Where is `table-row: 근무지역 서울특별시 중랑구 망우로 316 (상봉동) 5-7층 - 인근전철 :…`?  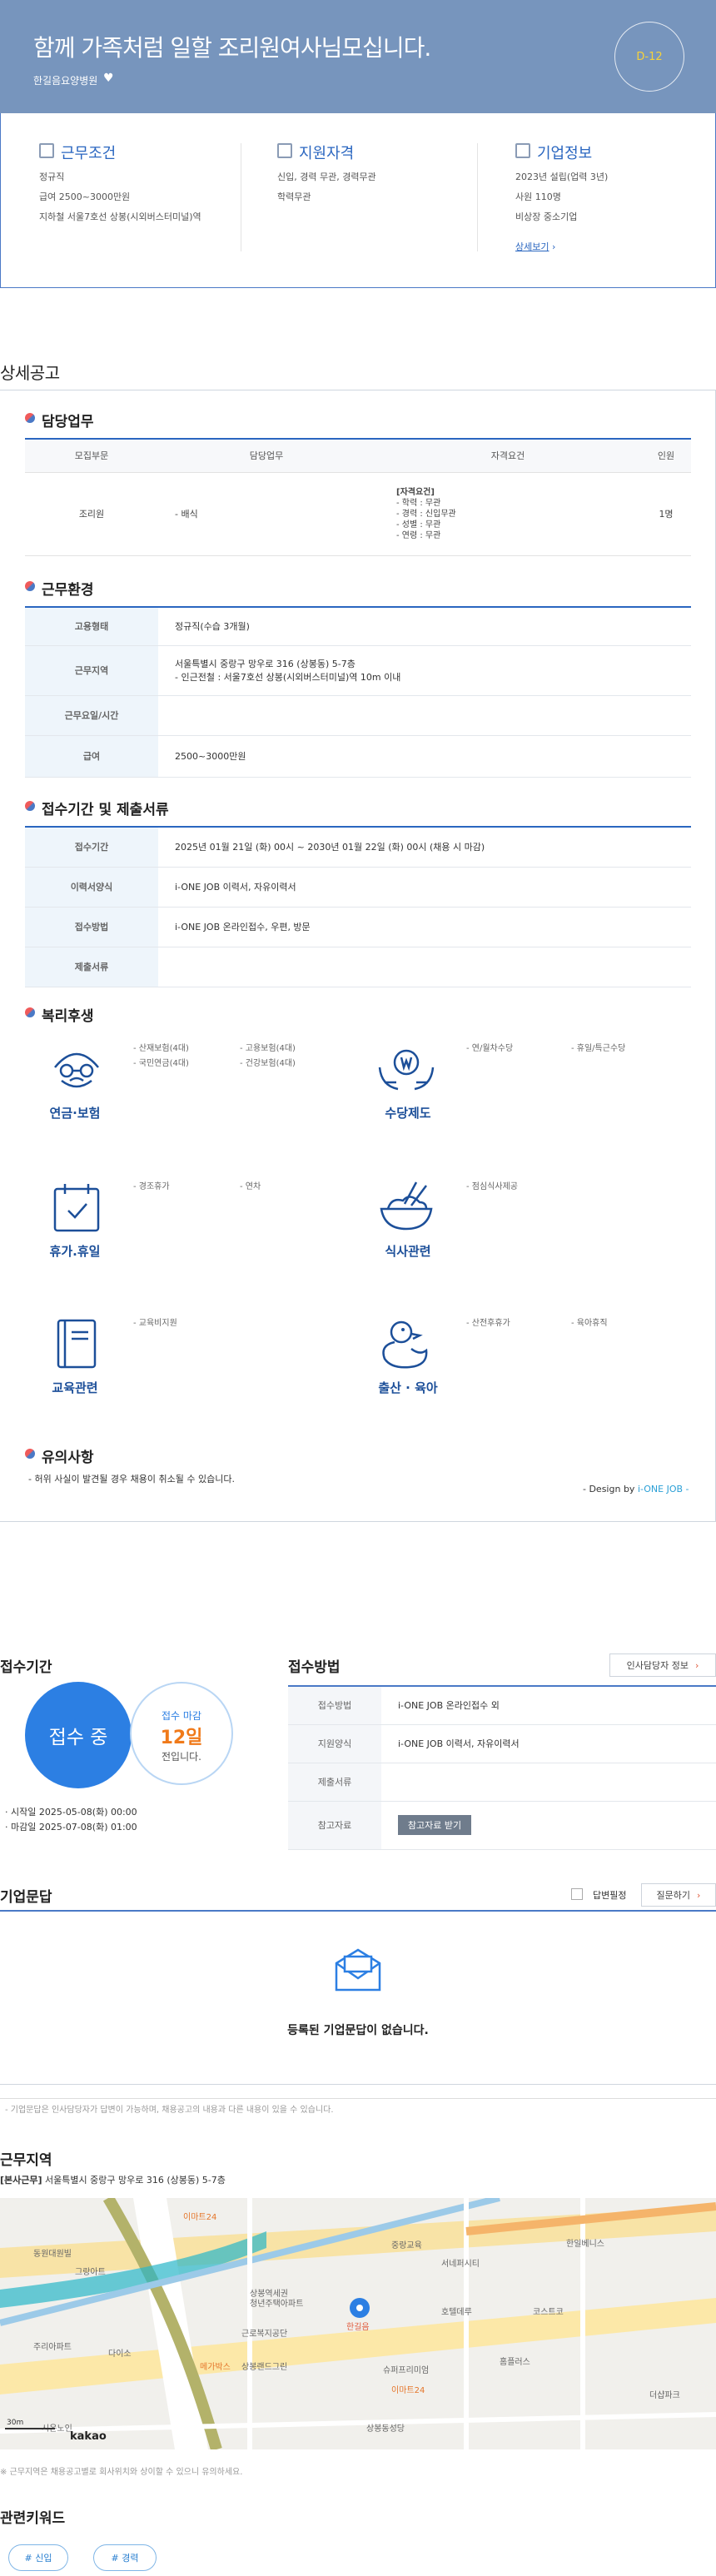
table-row: 근무지역 서울특별시 중랑구 망우로 316 (상봉동) 5-7층 - 인근전철 :… is located at coordinates (358, 670).